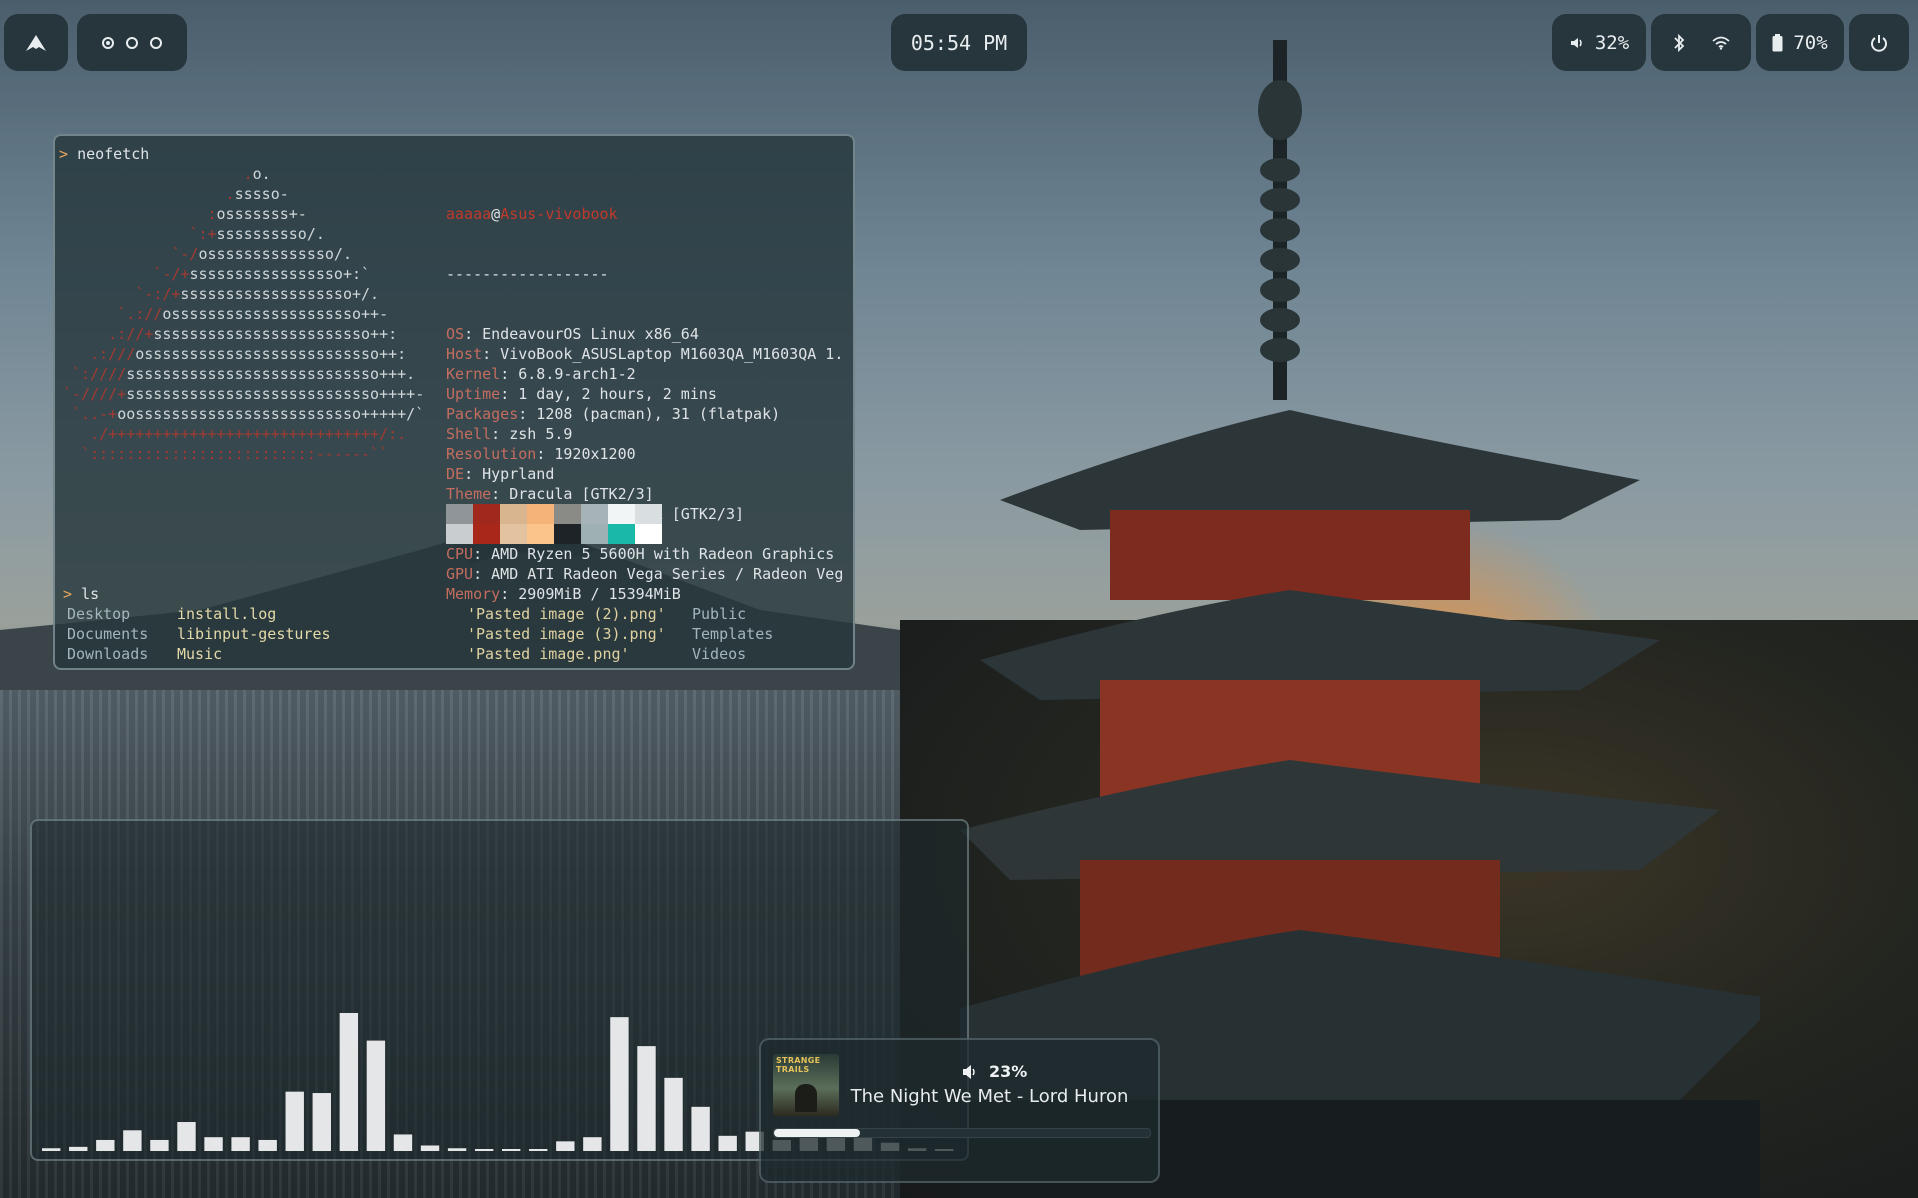 The width and height of the screenshot is (1918, 1198). Describe the element at coordinates (469, 214) in the screenshot. I see `username: aaaaa` at that location.